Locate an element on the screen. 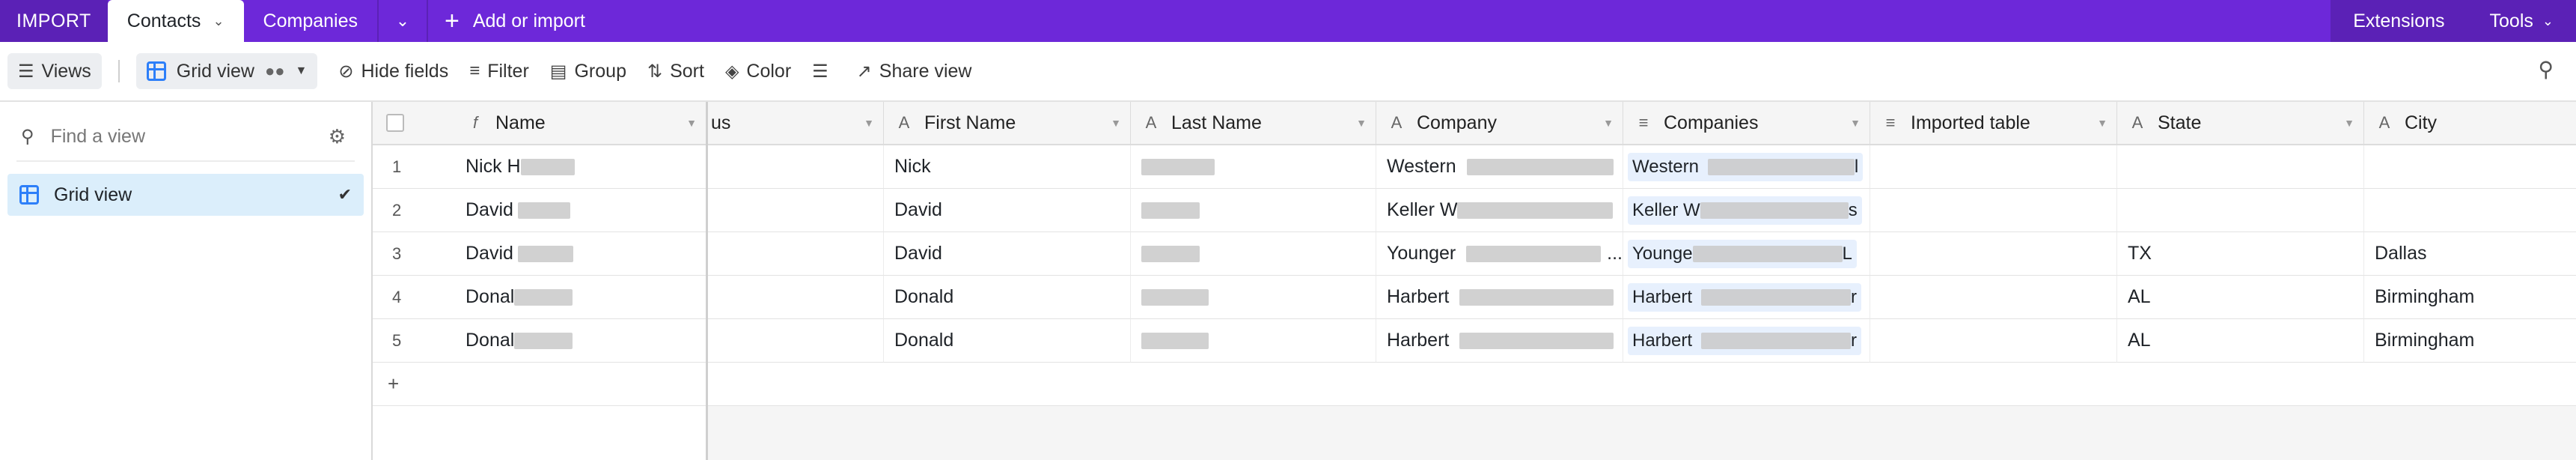 This screenshot has width=2576, height=460. sort-button: ⇅ Sort is located at coordinates (676, 71).